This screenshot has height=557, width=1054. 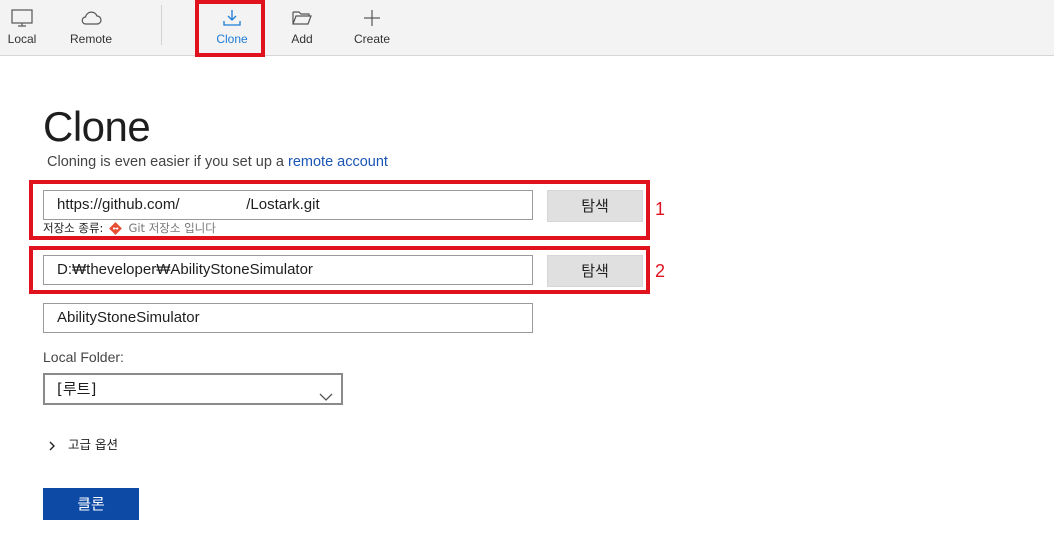 I want to click on toolbar-create-button: Create, so click(x=372, y=28).